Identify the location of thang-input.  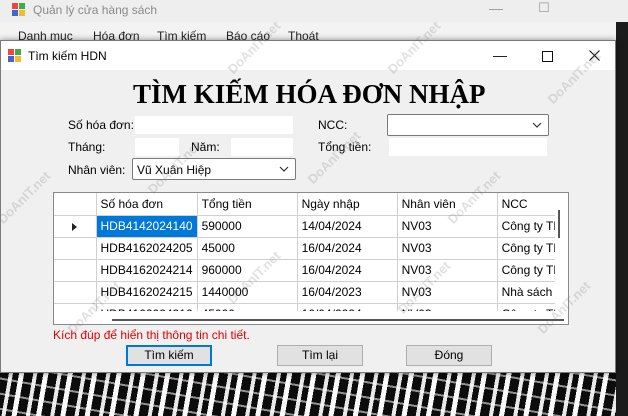
(157, 147).